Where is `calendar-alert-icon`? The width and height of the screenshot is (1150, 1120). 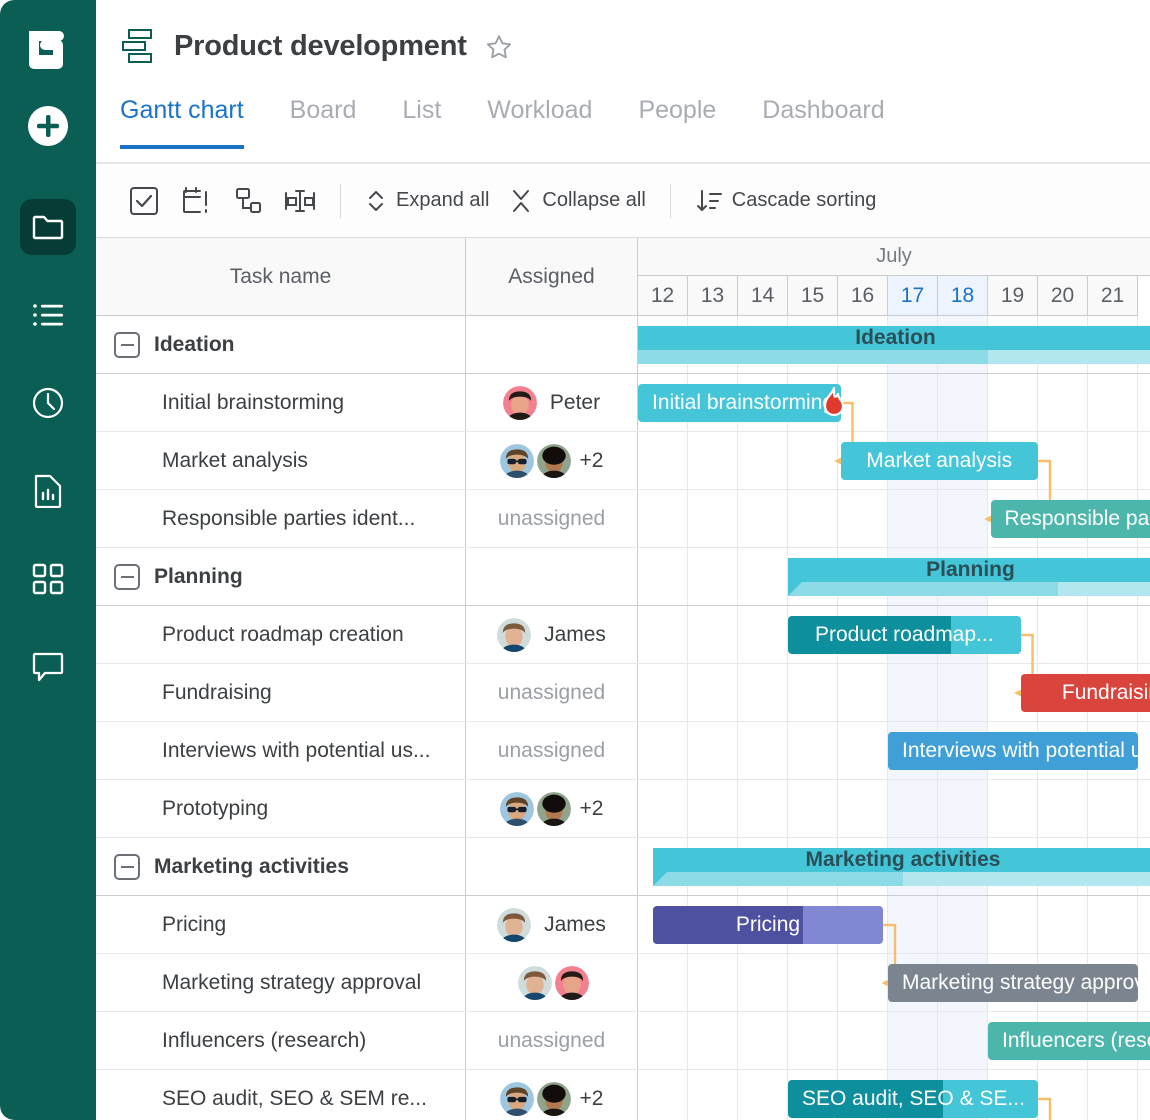 calendar-alert-icon is located at coordinates (196, 201).